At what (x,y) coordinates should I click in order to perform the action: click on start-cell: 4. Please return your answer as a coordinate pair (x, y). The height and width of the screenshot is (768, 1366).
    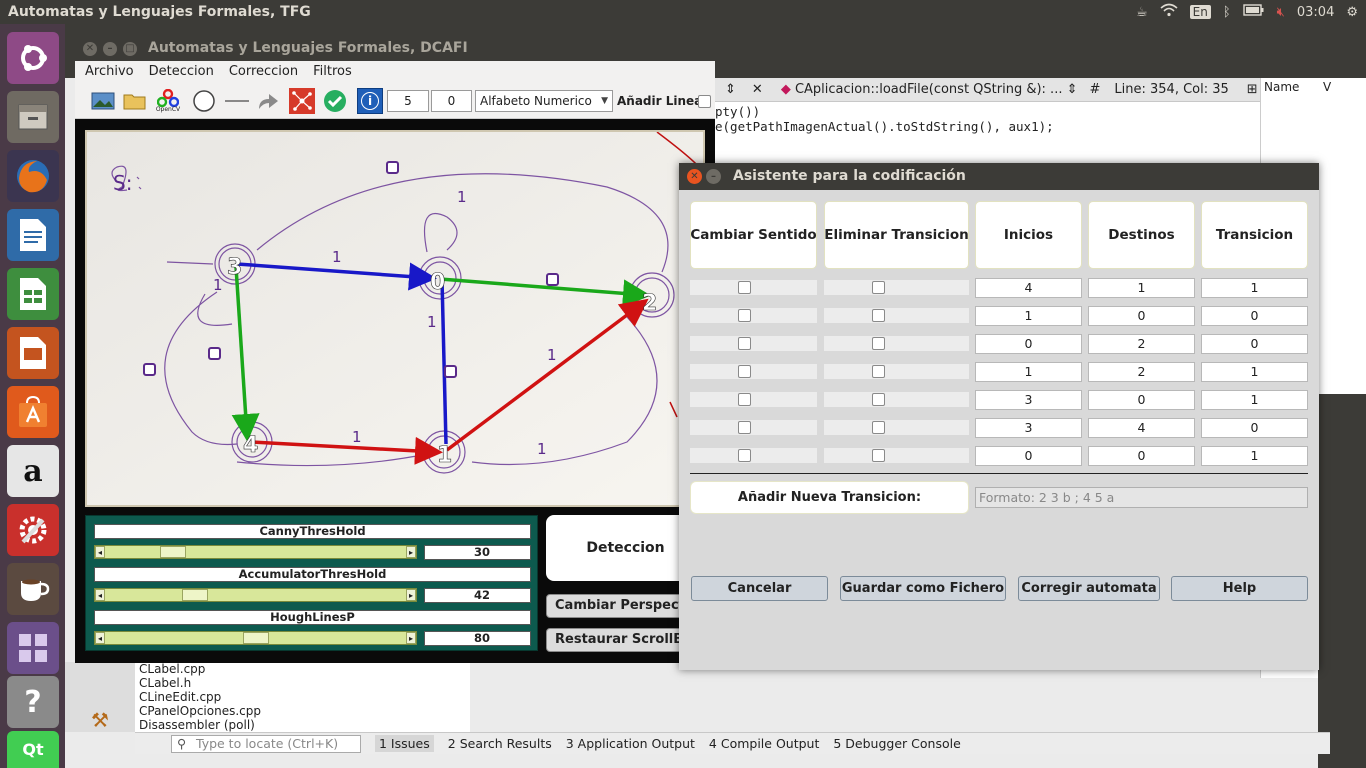
    Looking at the image, I should click on (1028, 288).